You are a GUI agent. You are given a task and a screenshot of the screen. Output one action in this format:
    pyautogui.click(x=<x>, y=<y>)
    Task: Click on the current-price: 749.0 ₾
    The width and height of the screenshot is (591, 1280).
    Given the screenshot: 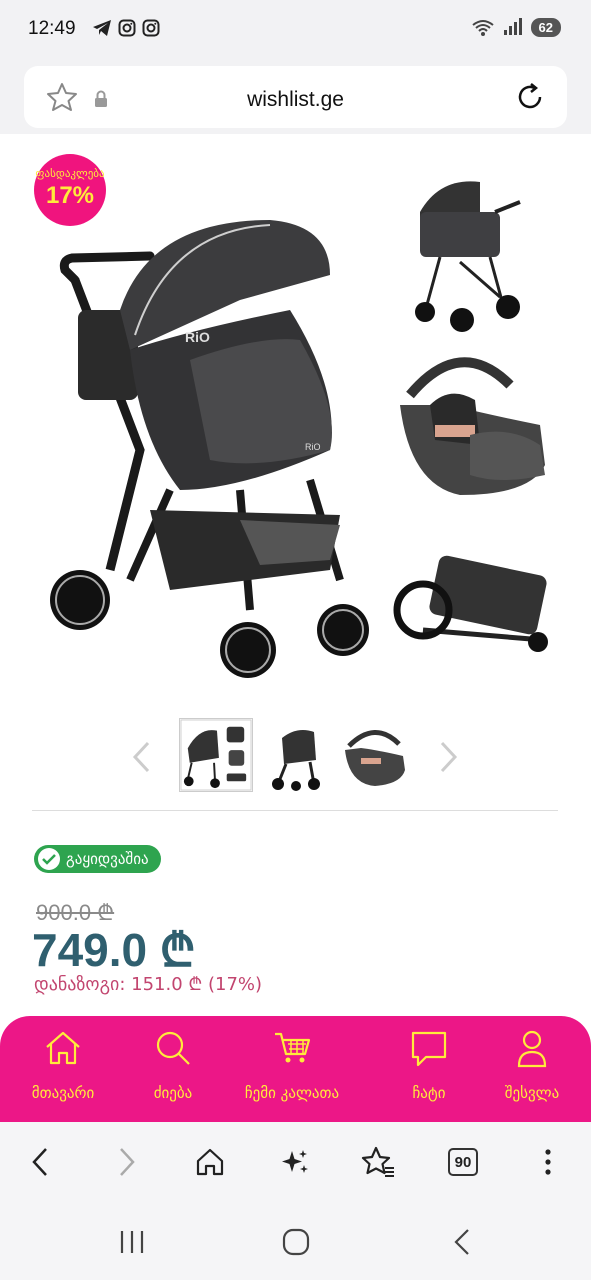 What is the action you would take?
    pyautogui.click(x=114, y=950)
    